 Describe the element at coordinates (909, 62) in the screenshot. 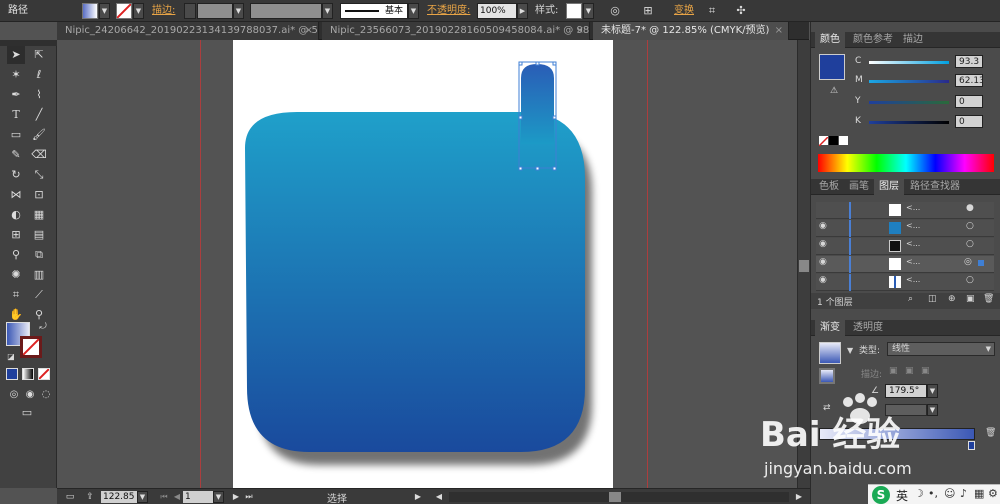

I see `channel-c-slider` at that location.